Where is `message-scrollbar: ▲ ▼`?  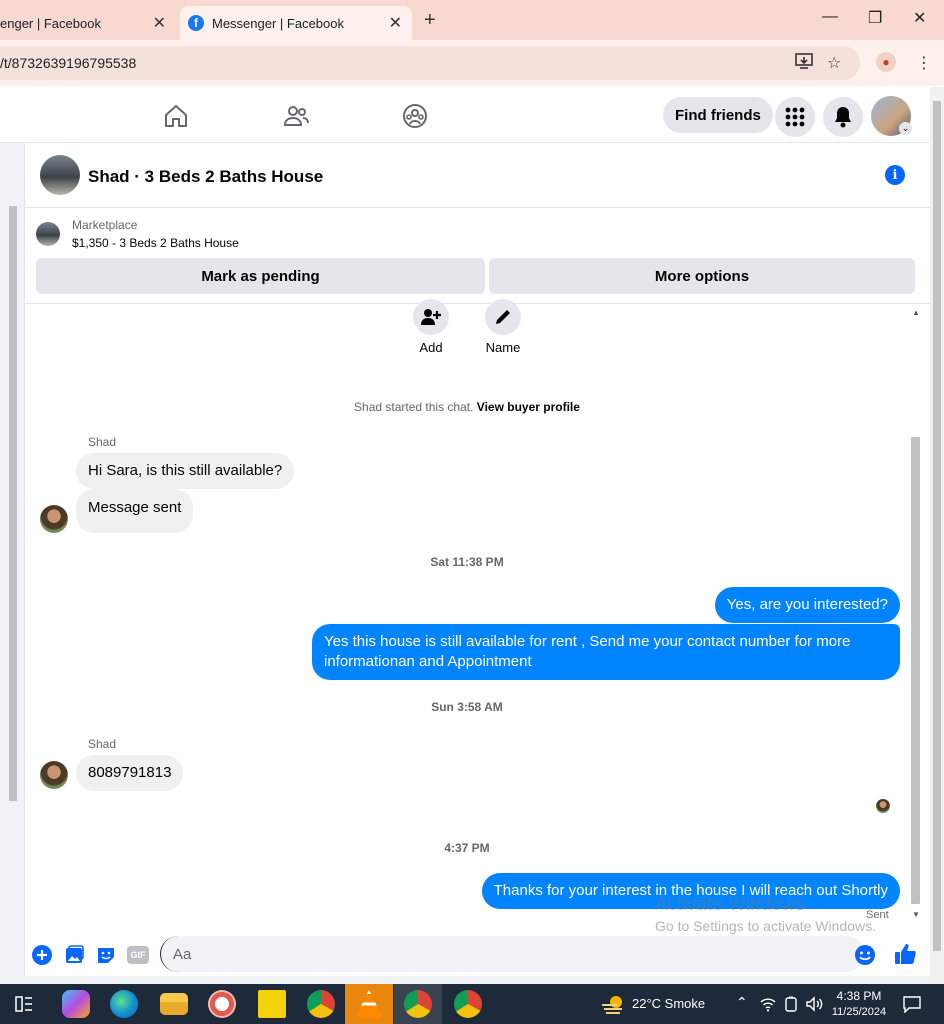
message-scrollbar: ▲ ▼ is located at coordinates (916, 613).